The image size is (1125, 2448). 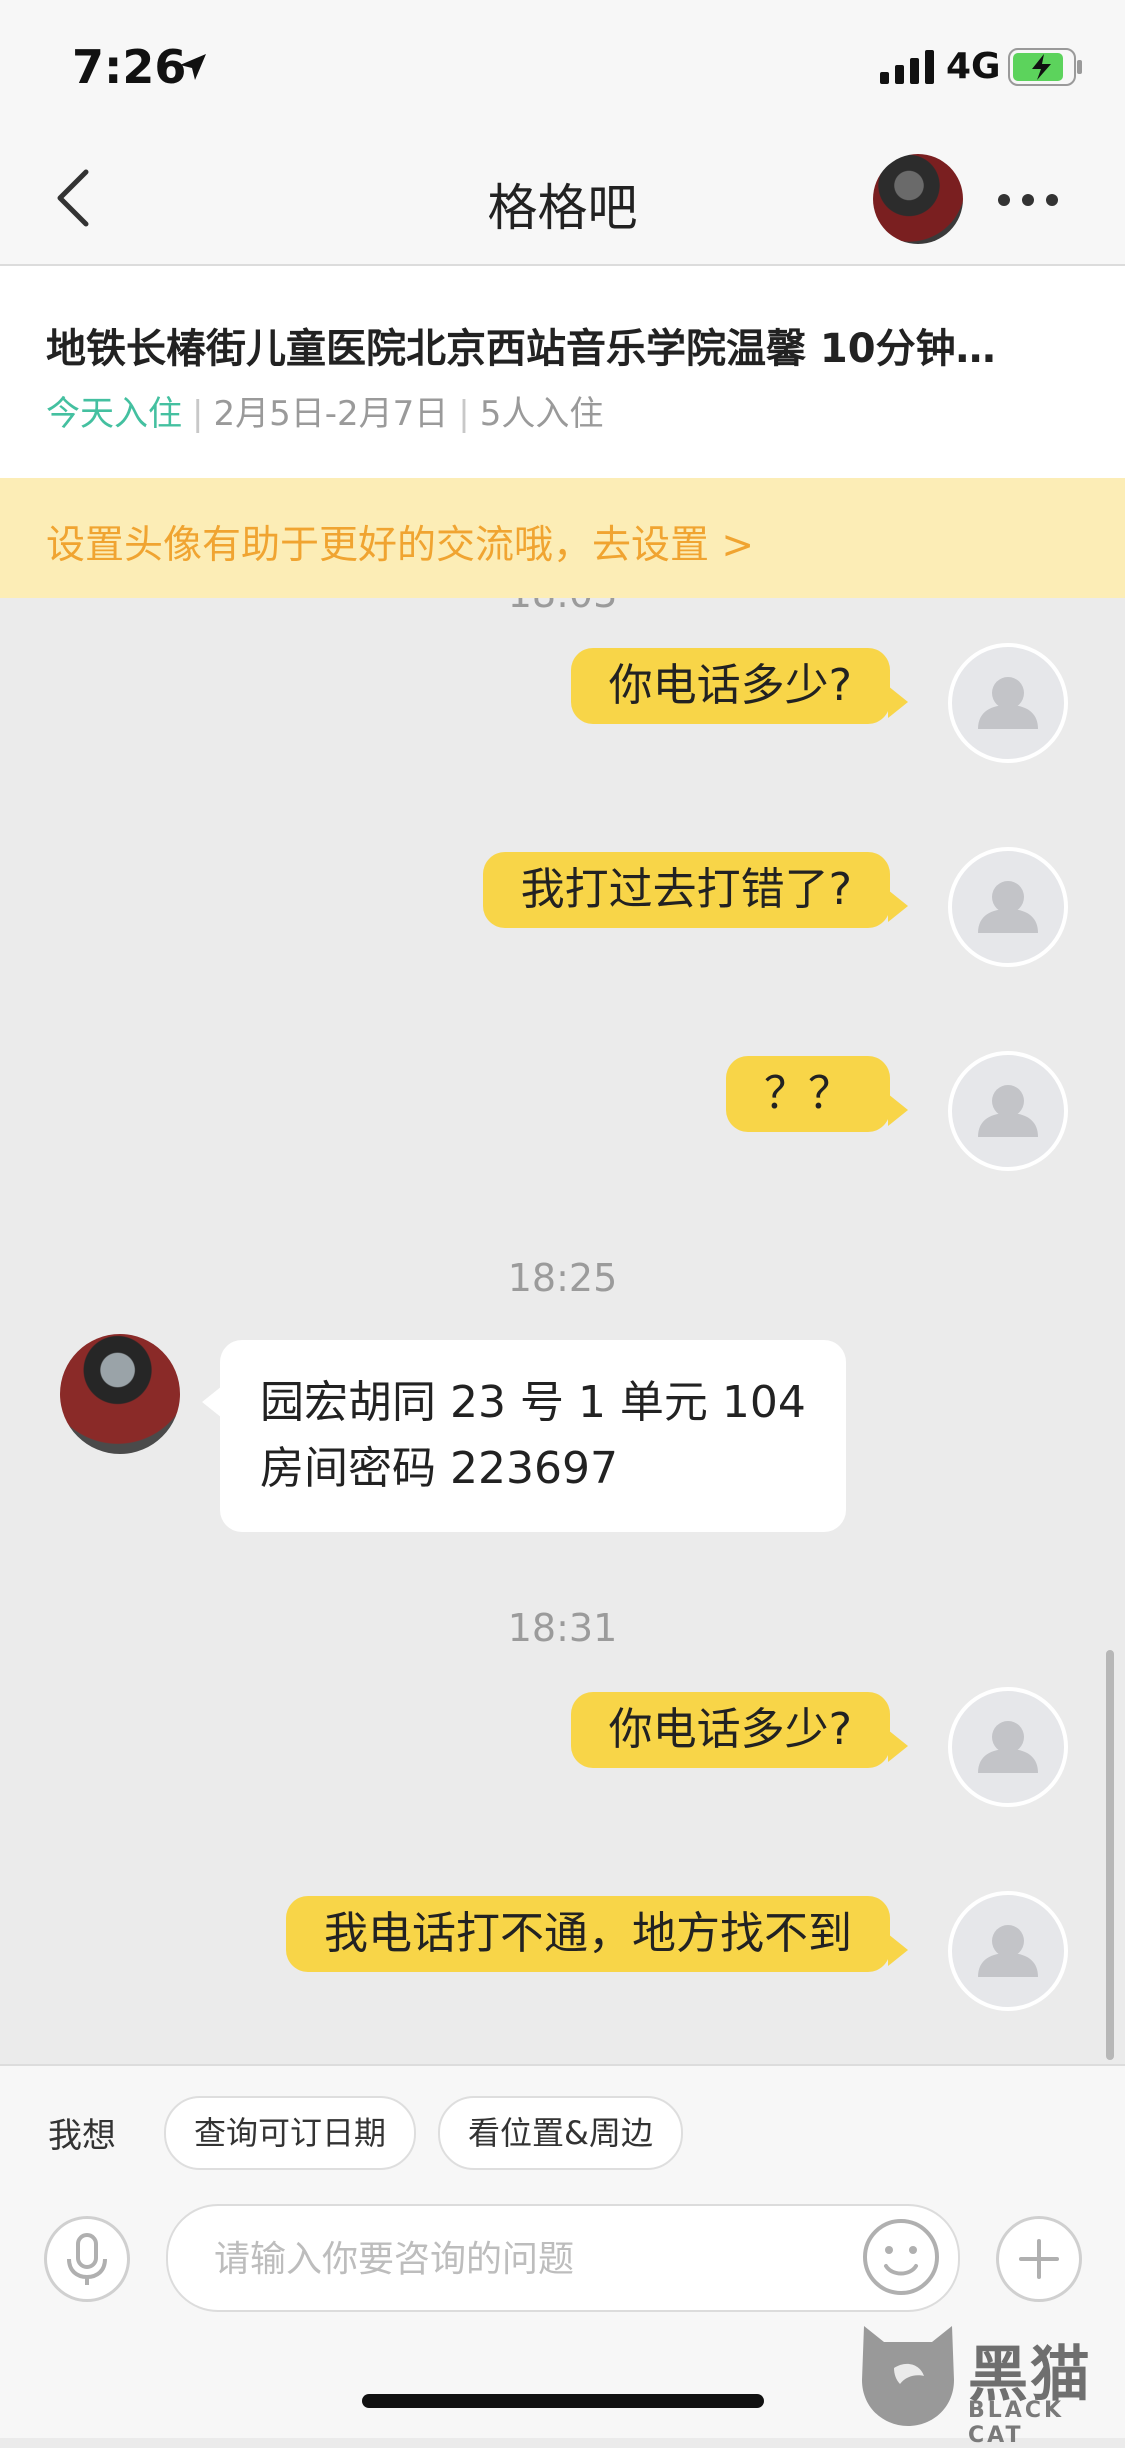 What do you see at coordinates (114, 414) in the screenshot?
I see `checkin-status: 今天入住` at bounding box center [114, 414].